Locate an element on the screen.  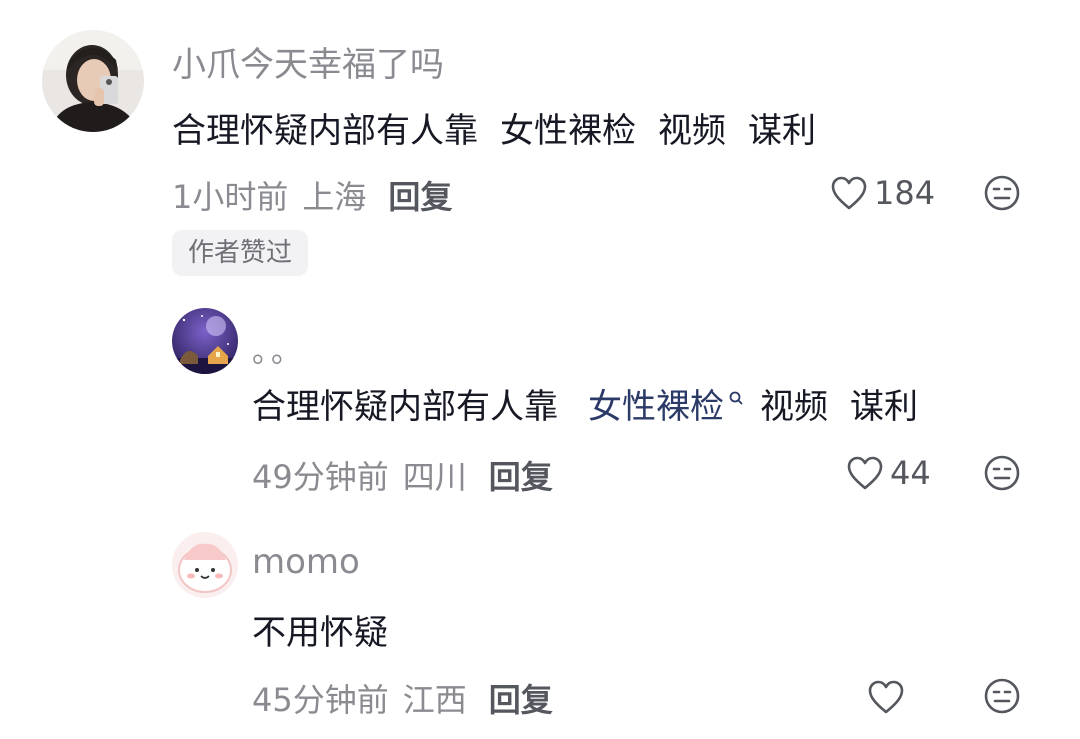
comment-meta: 1小时前 上海 回复 is located at coordinates (312, 195).